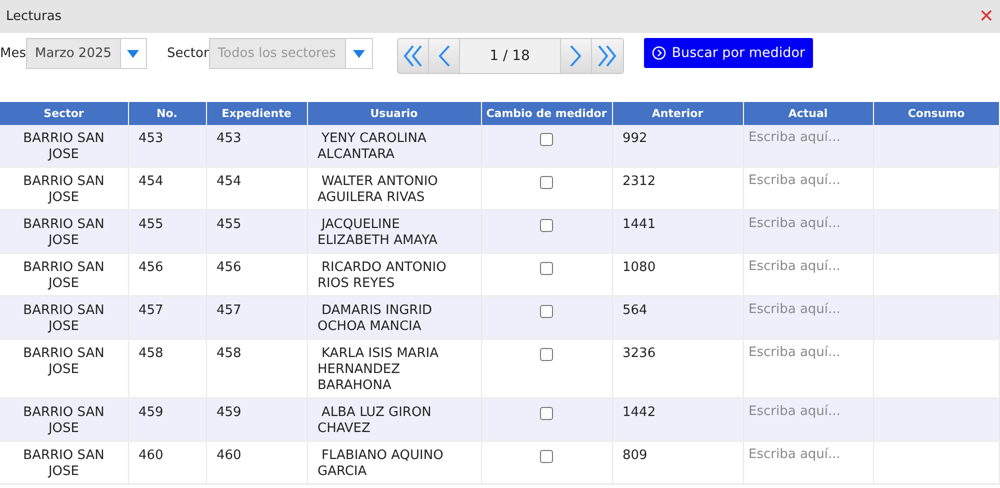  What do you see at coordinates (256, 113) in the screenshot?
I see `column-header: Expediente` at bounding box center [256, 113].